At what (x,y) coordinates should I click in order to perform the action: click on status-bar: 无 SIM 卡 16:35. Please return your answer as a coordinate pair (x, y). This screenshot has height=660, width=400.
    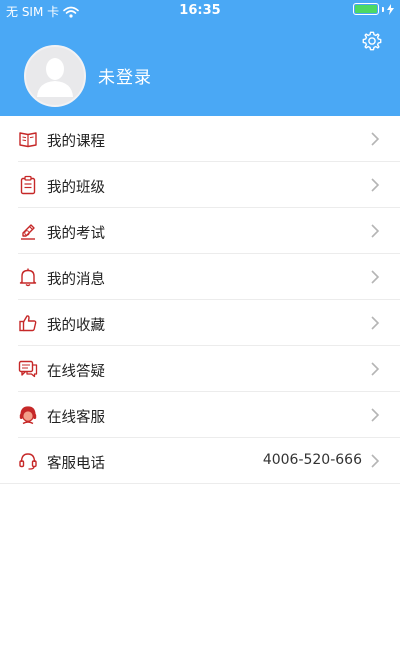
    Looking at the image, I should click on (200, 11).